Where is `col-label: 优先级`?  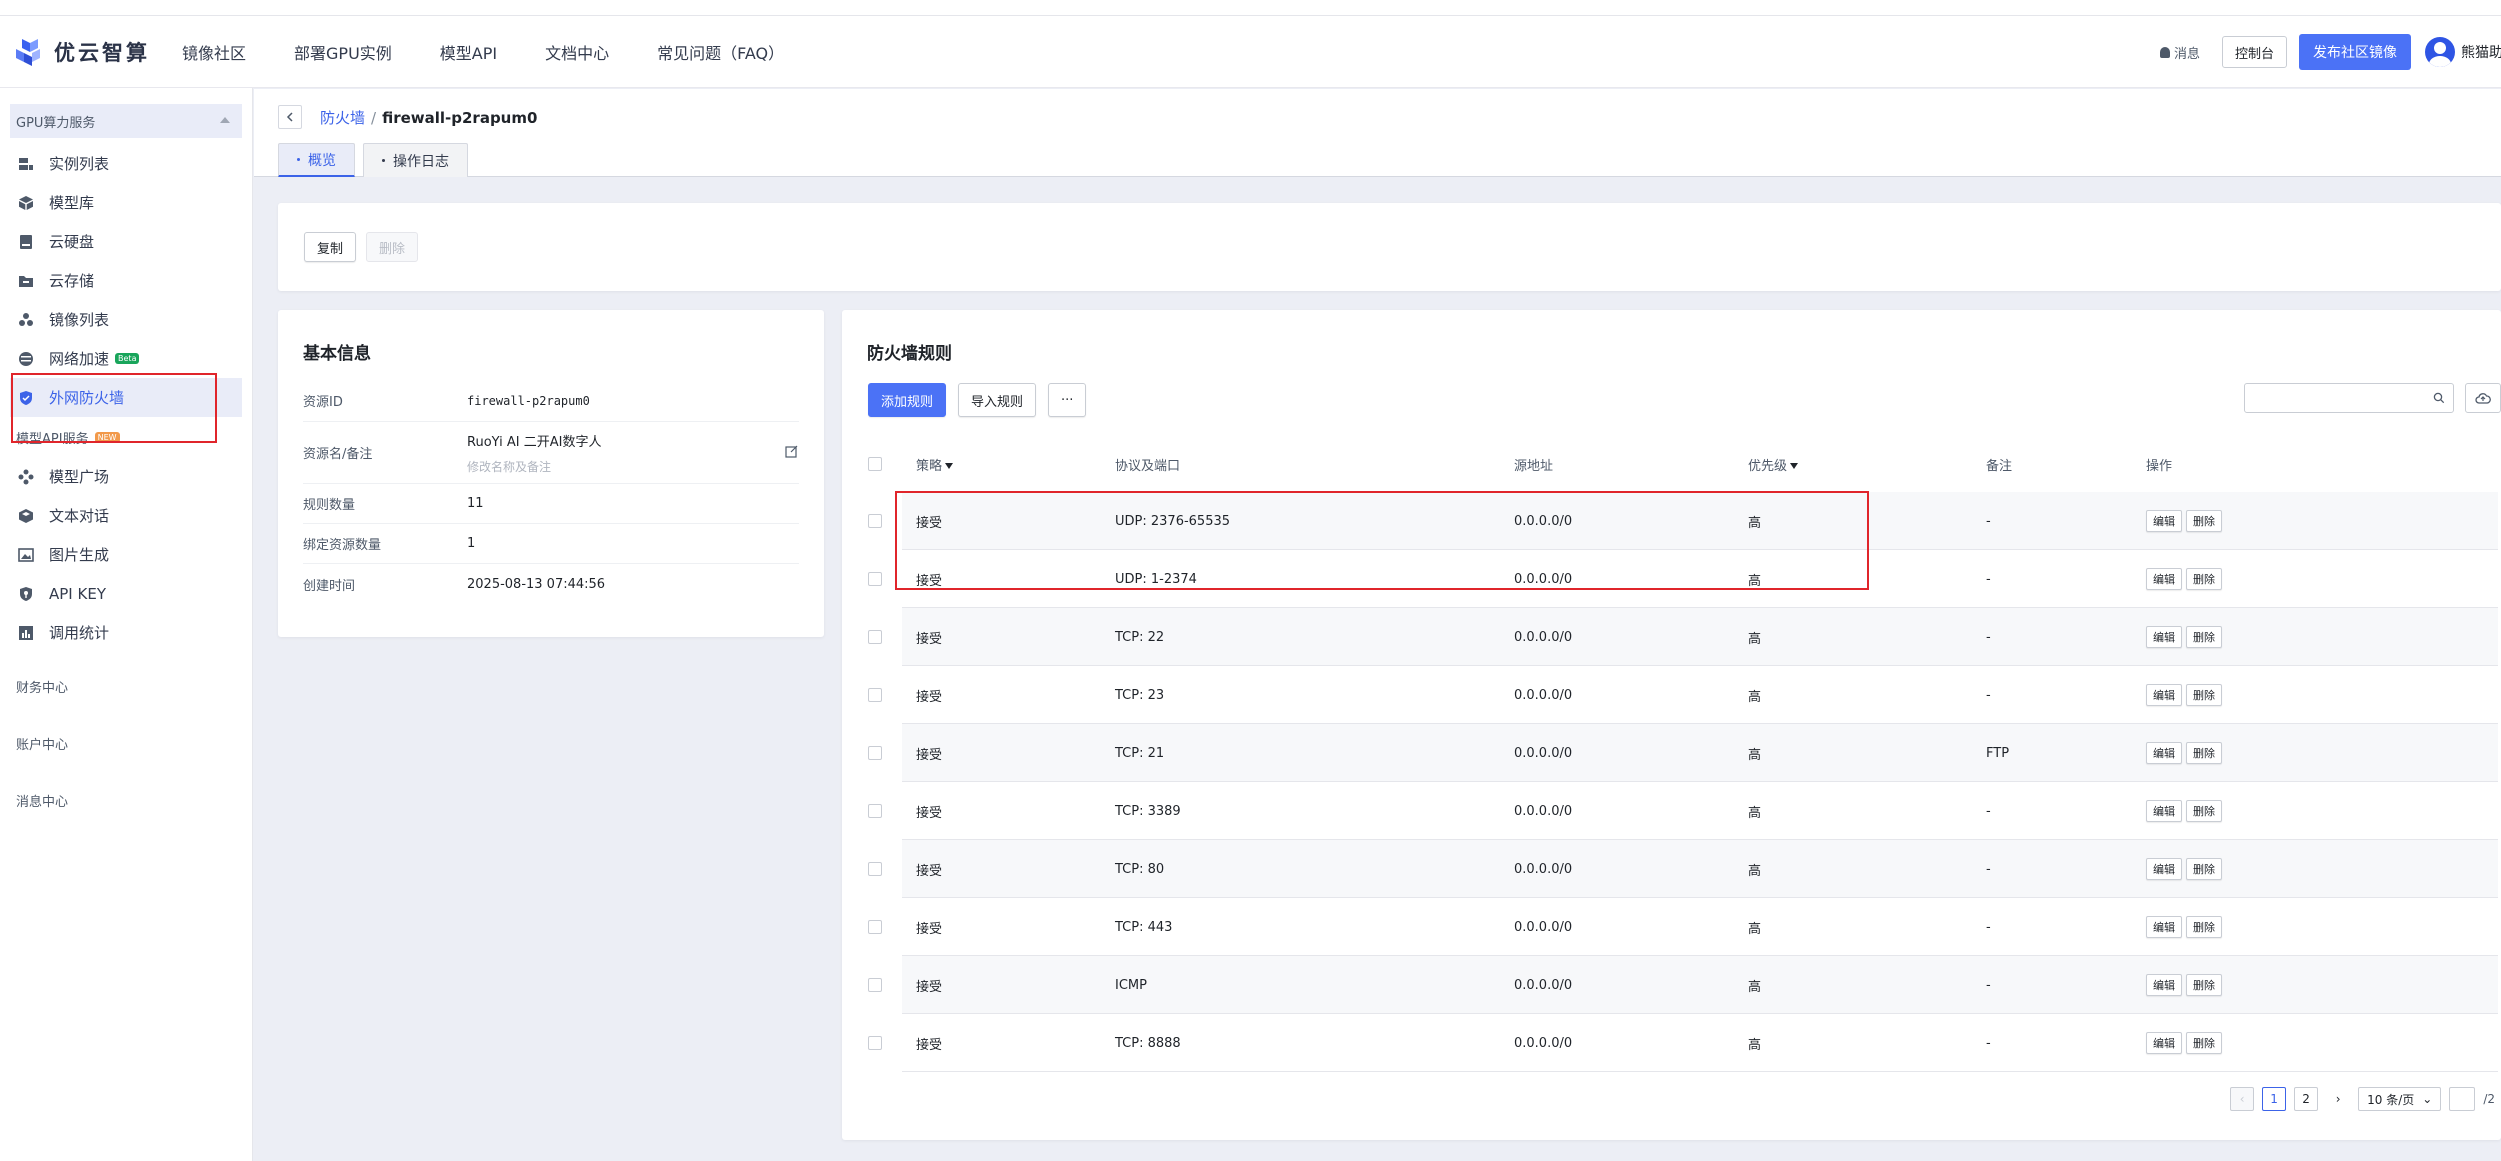
col-label: 优先级 is located at coordinates (1768, 466).